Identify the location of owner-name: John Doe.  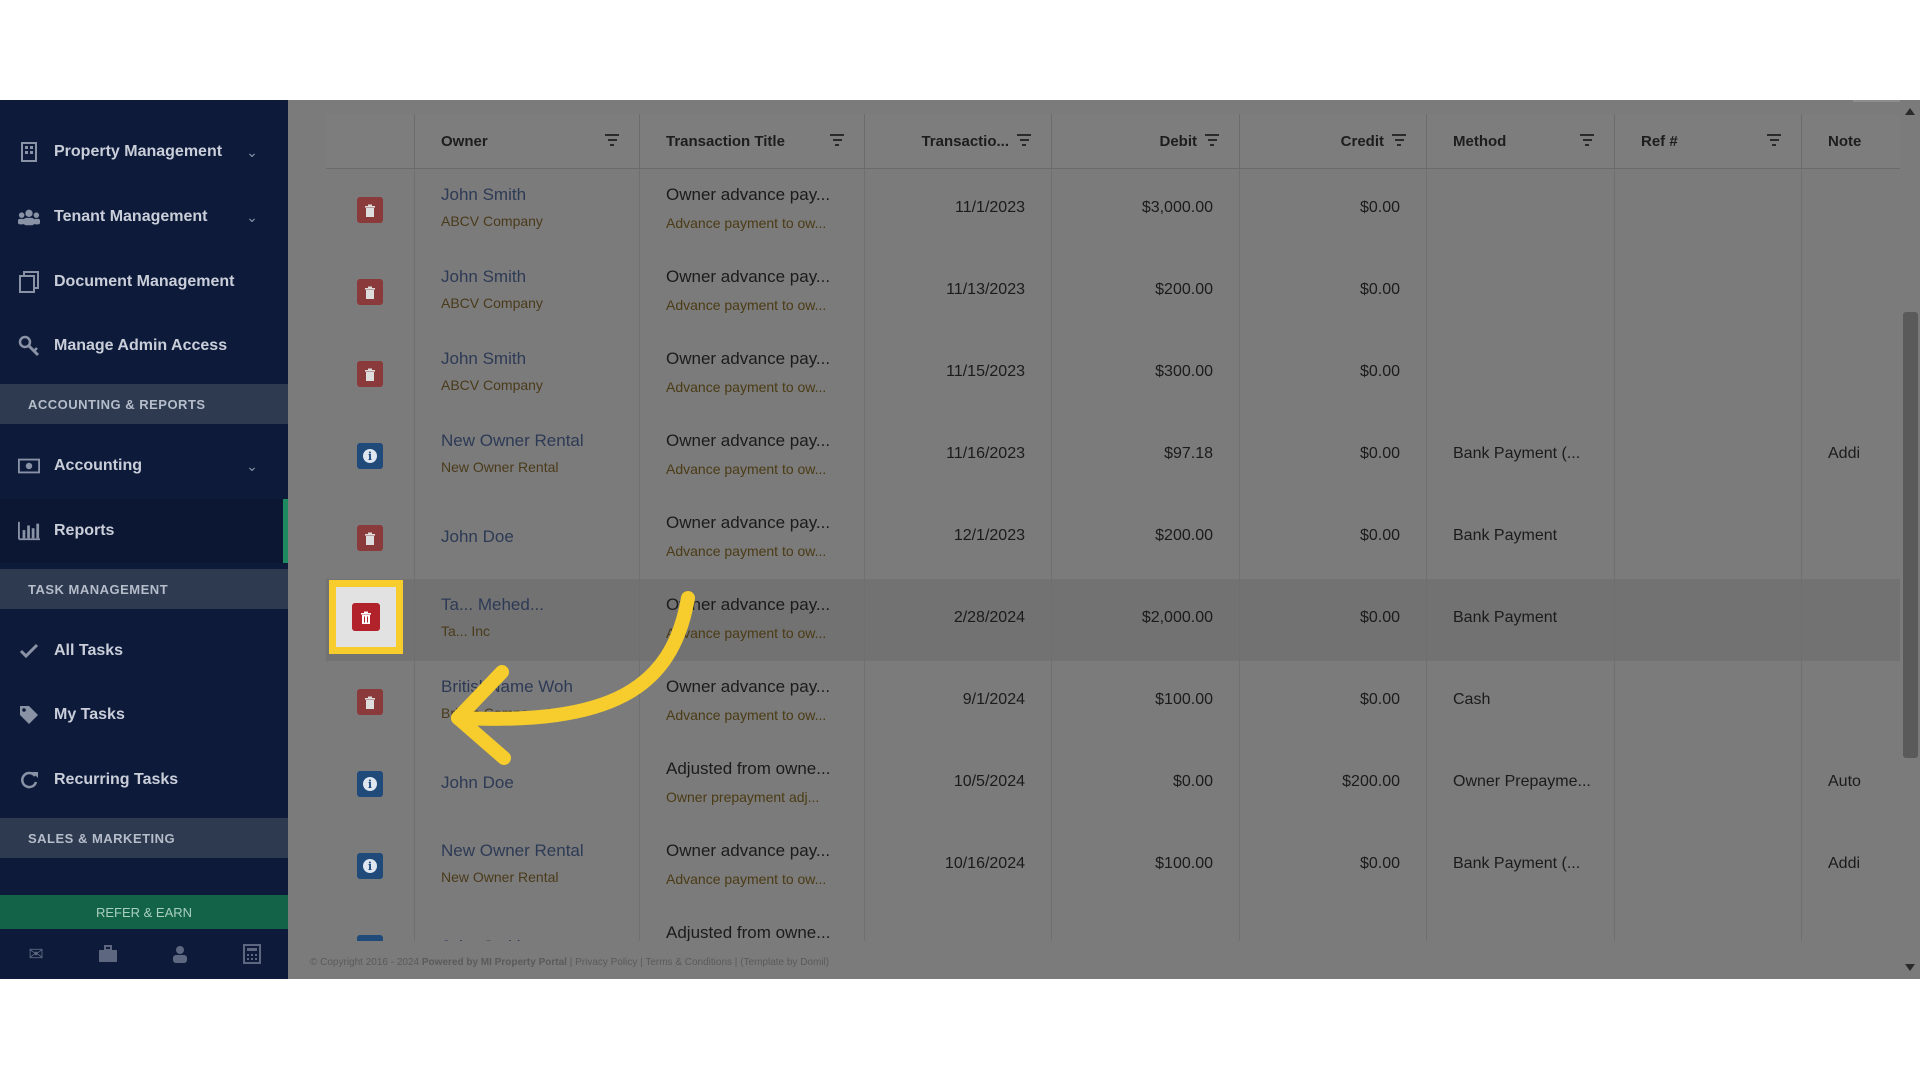
(477, 537).